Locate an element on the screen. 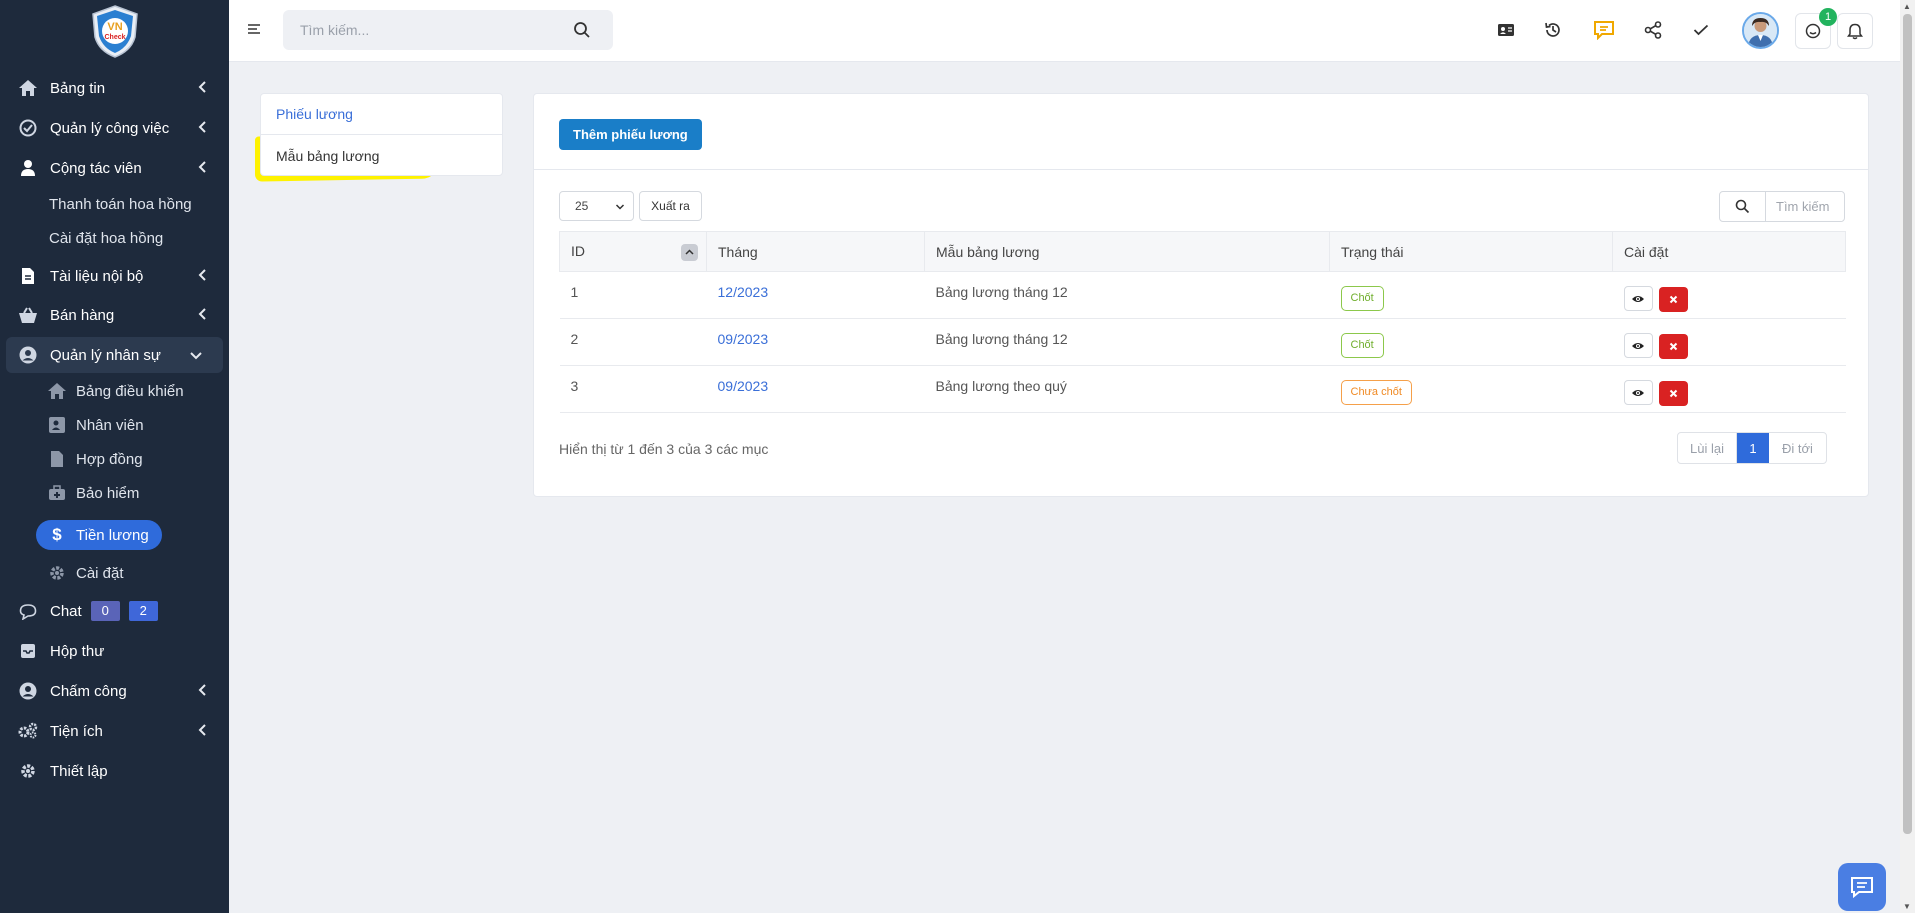  tab-mau-bang-luong: Mẫu bảng lương is located at coordinates (381, 155).